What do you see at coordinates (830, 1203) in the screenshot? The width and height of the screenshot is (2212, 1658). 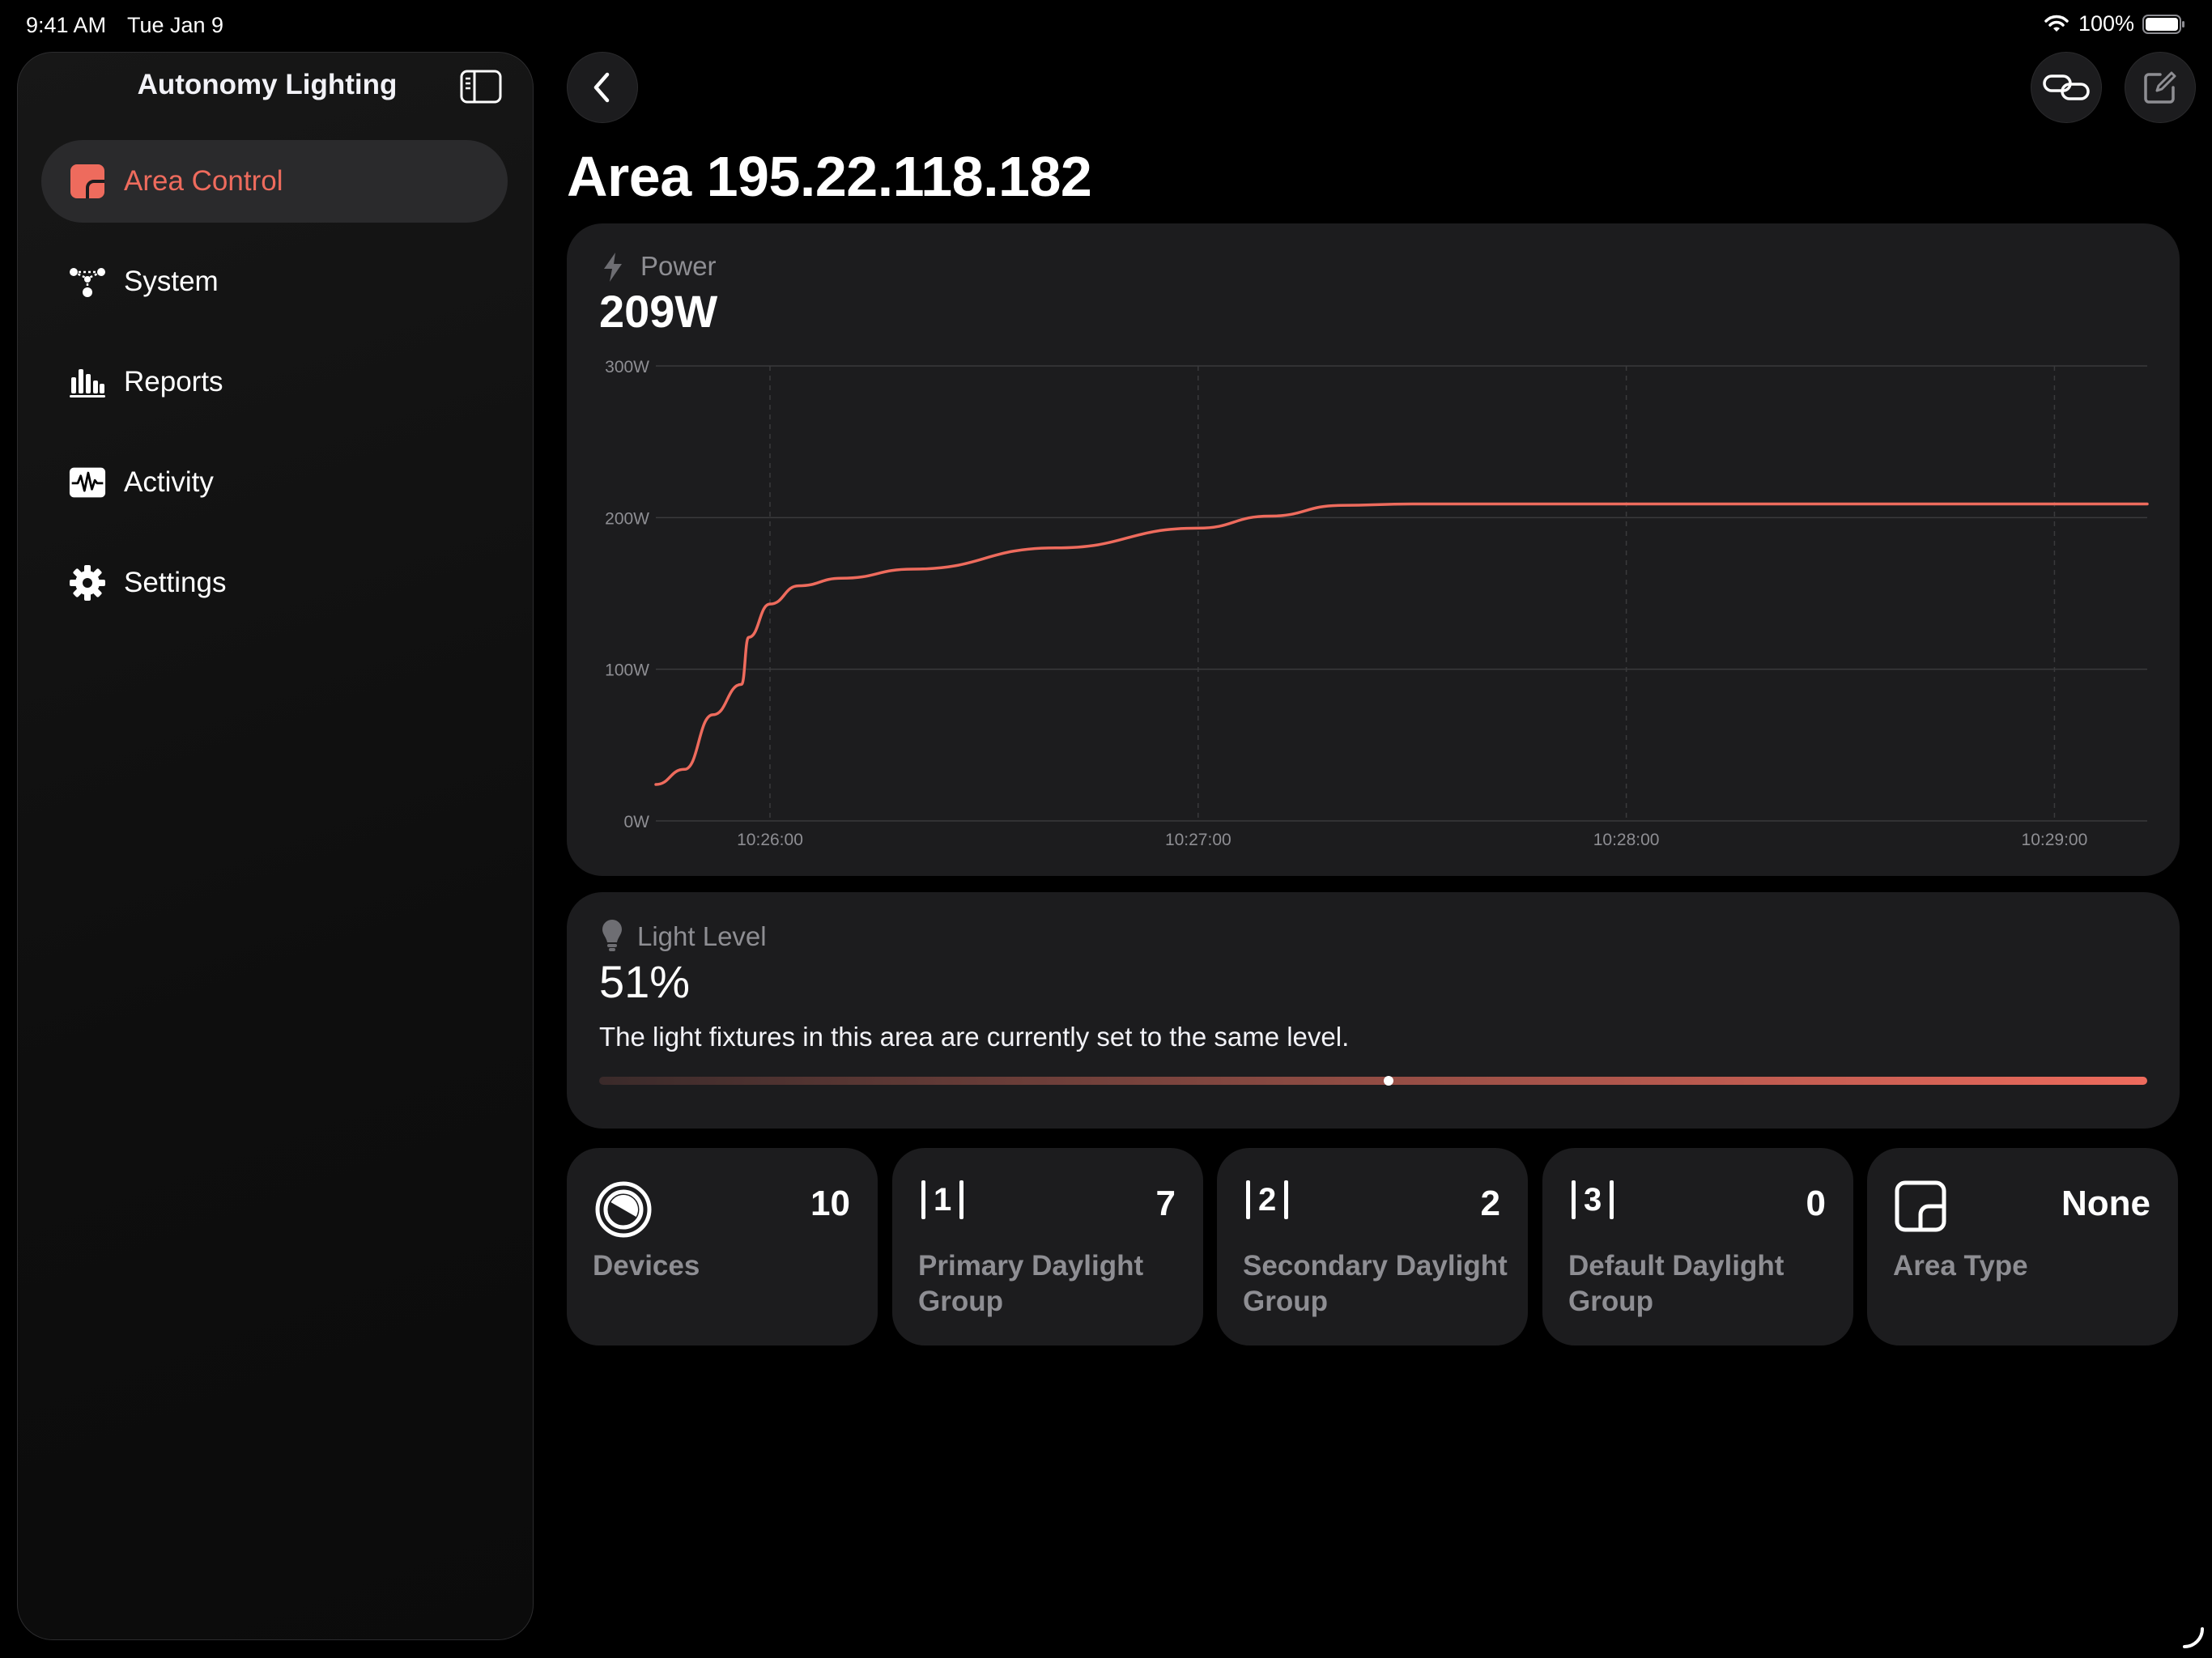 I see `tile-count: 10` at bounding box center [830, 1203].